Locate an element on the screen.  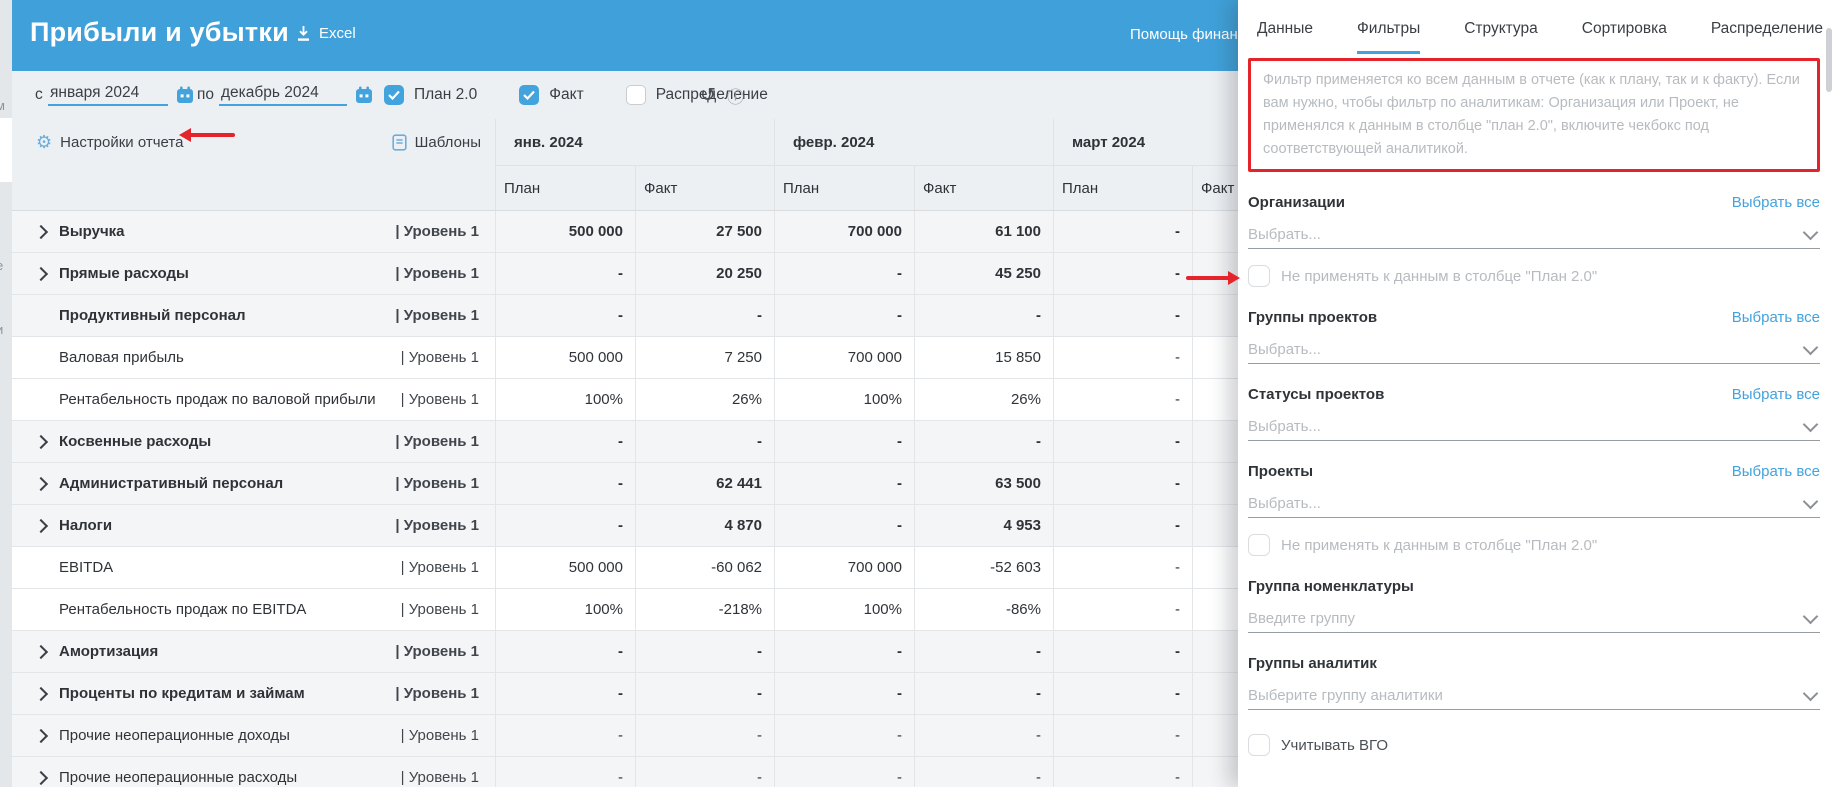
cell-value: 500 000 is located at coordinates (565, 567).